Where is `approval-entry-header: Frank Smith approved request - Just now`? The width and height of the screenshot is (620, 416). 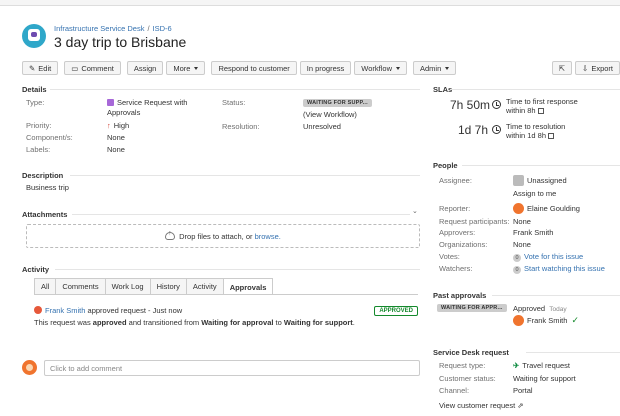
approval-entry-header: Frank Smith approved request - Just now is located at coordinates (226, 310).